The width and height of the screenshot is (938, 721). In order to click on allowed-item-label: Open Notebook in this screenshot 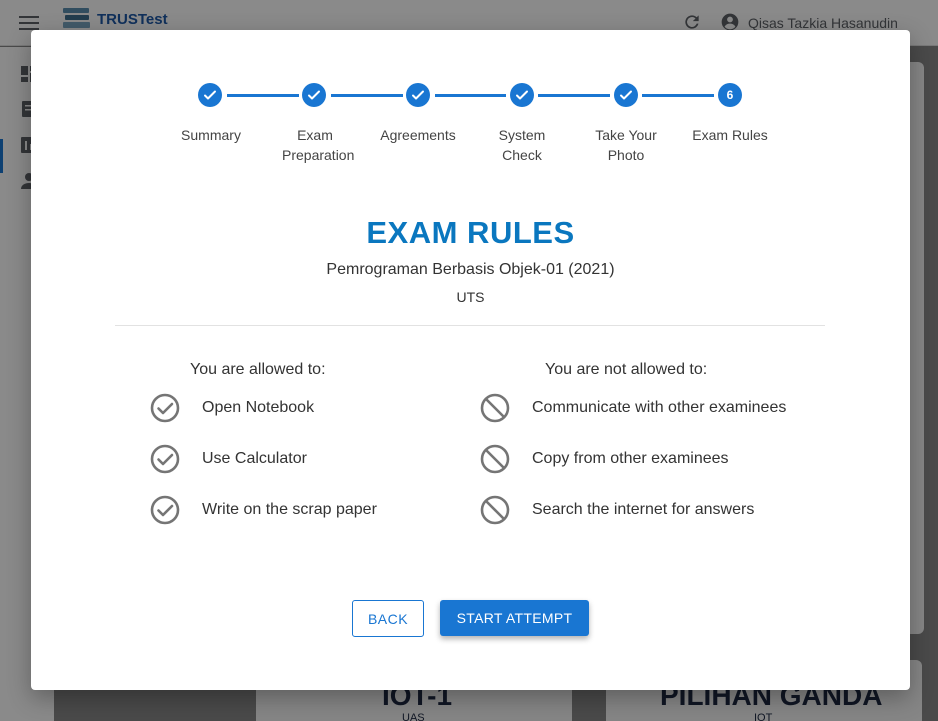, I will do `click(258, 407)`.